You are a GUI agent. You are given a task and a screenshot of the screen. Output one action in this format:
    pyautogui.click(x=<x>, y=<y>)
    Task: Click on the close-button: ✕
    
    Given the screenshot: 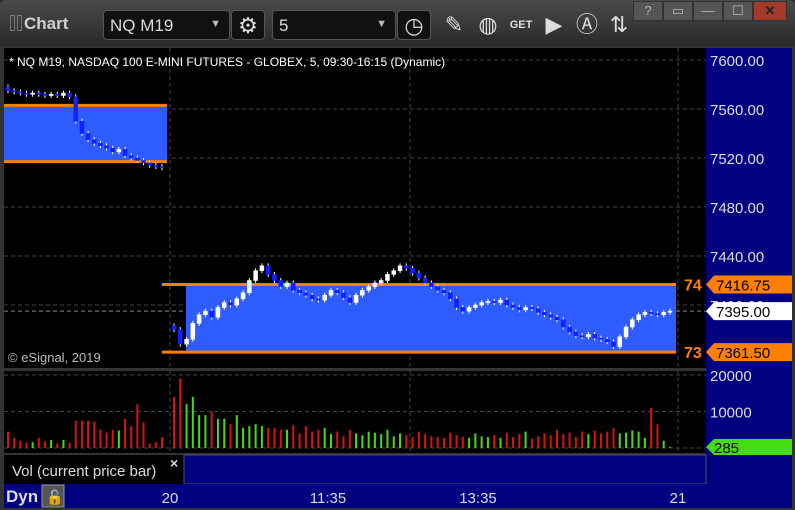 What is the action you would take?
    pyautogui.click(x=770, y=11)
    